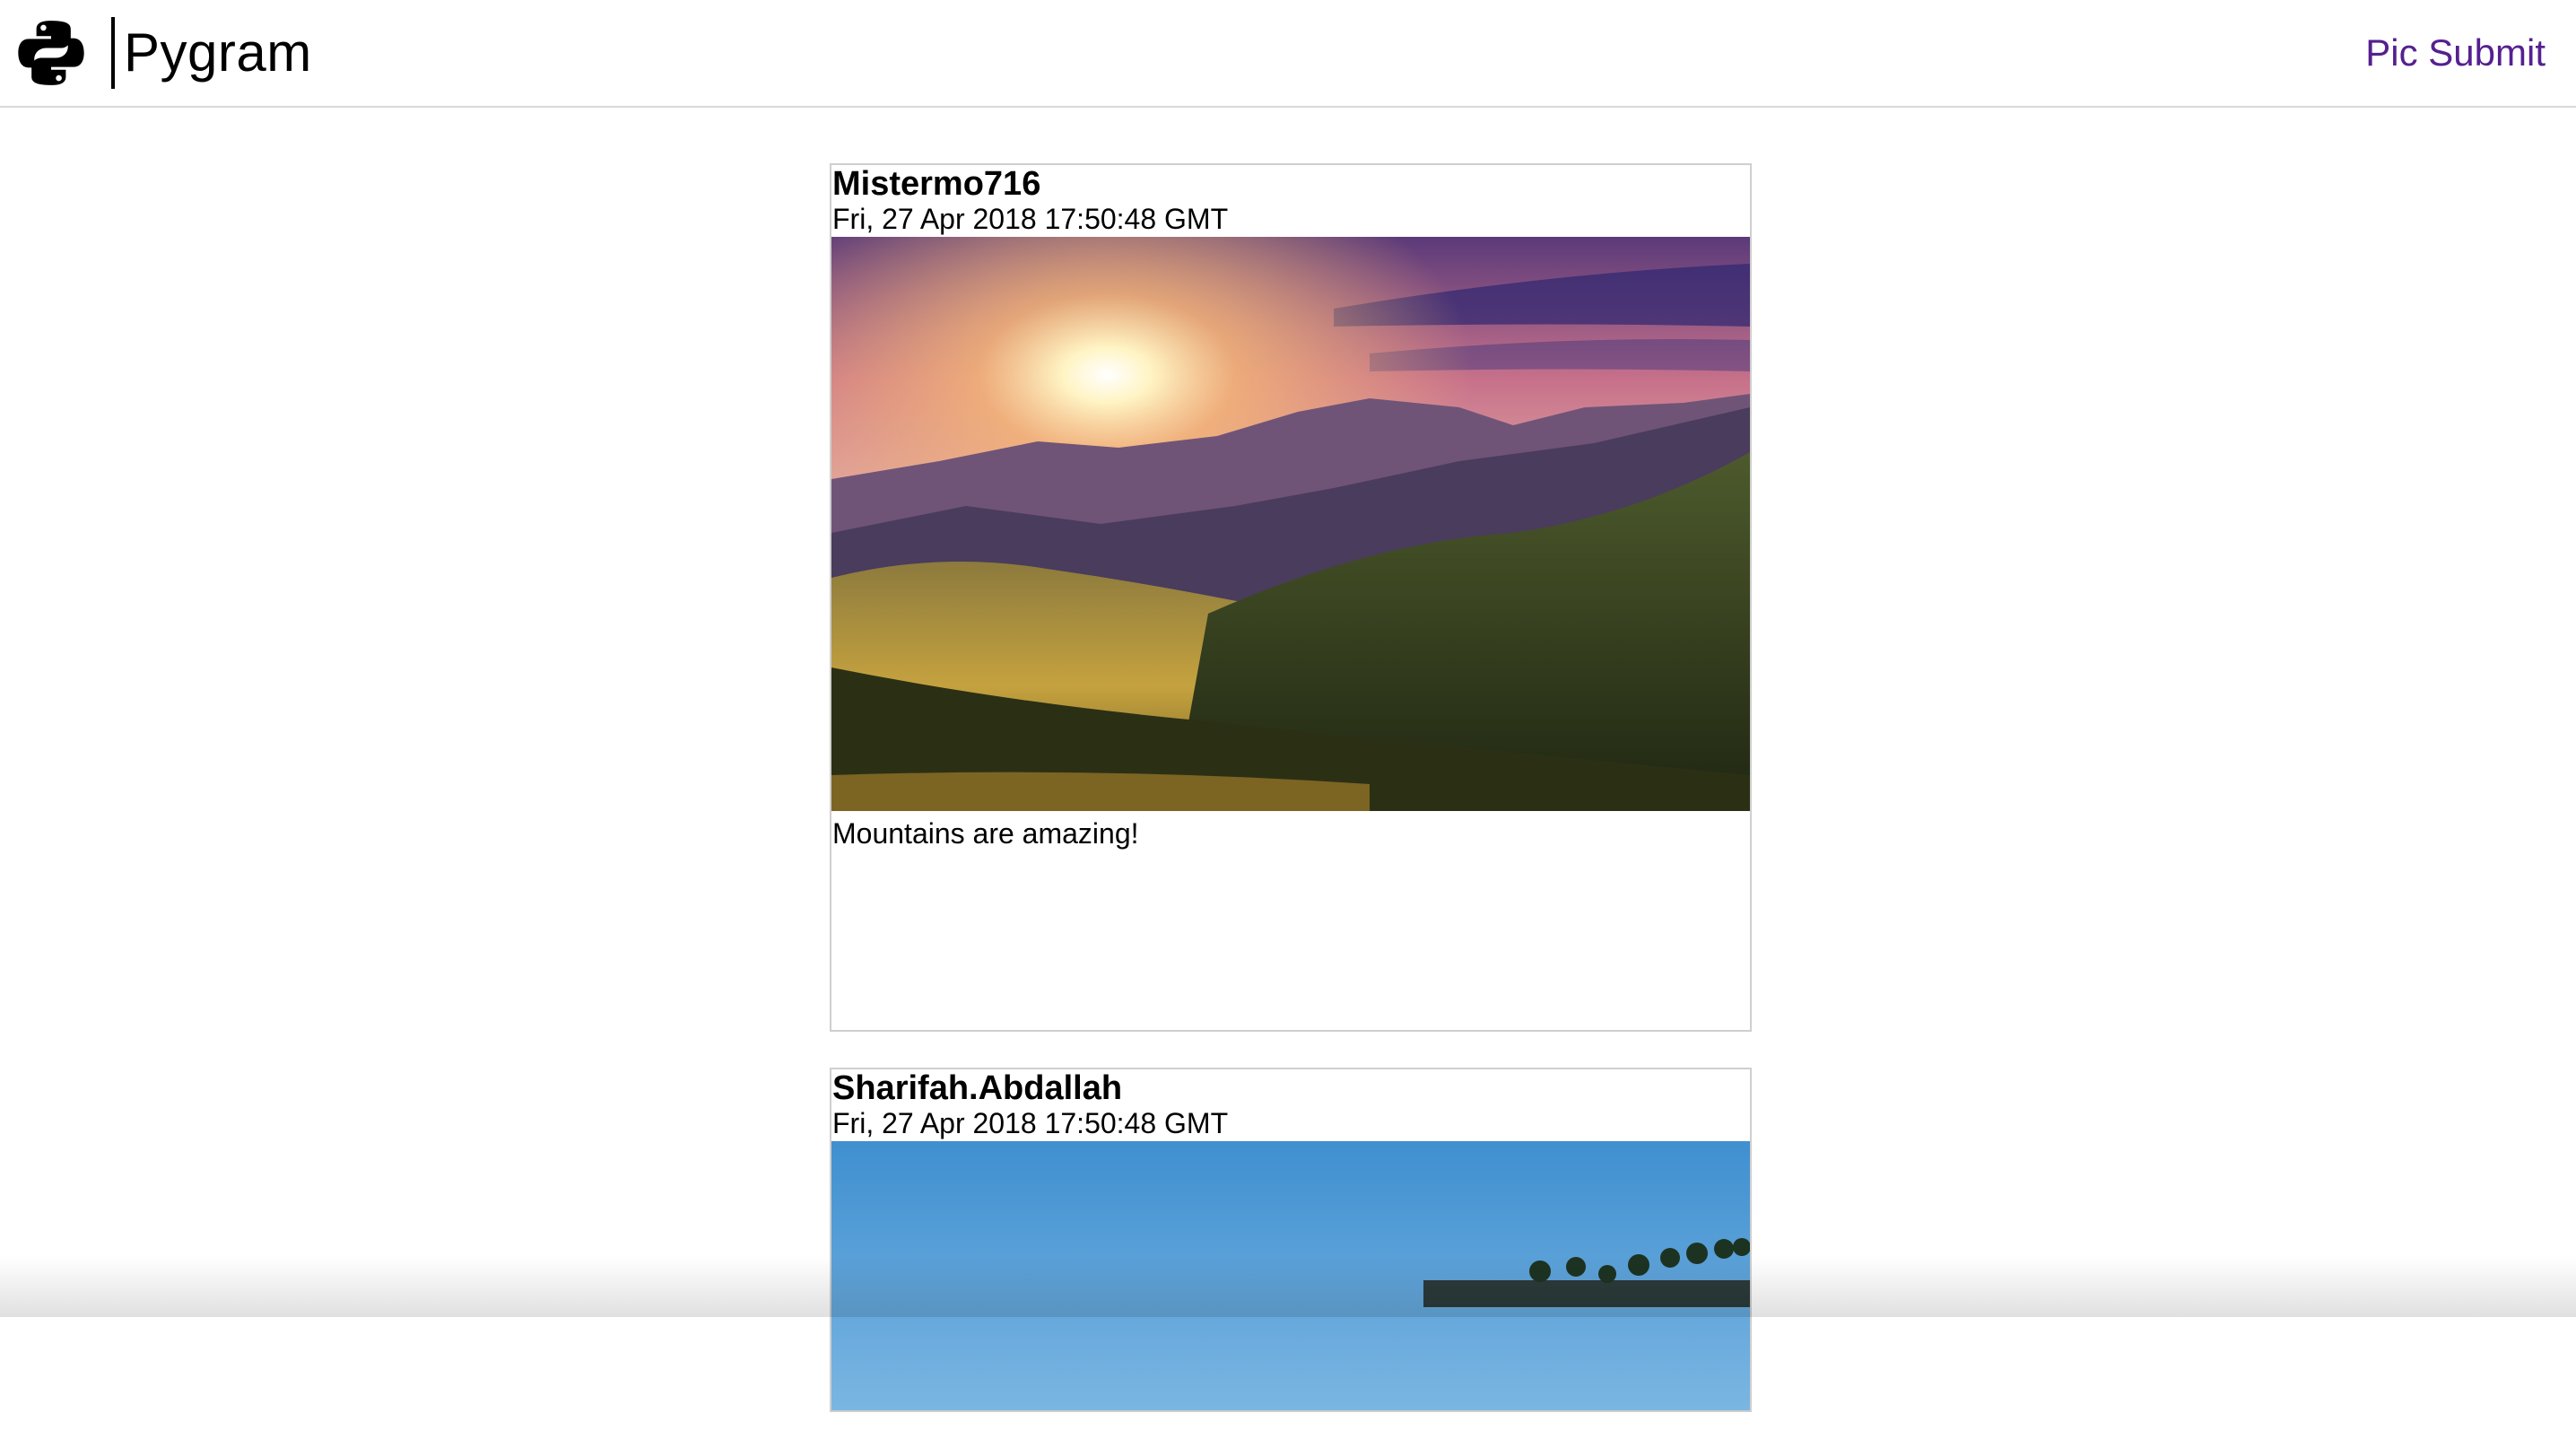  Describe the element at coordinates (1290, 1275) in the screenshot. I see `blue-sky-palm-trees-photo` at that location.